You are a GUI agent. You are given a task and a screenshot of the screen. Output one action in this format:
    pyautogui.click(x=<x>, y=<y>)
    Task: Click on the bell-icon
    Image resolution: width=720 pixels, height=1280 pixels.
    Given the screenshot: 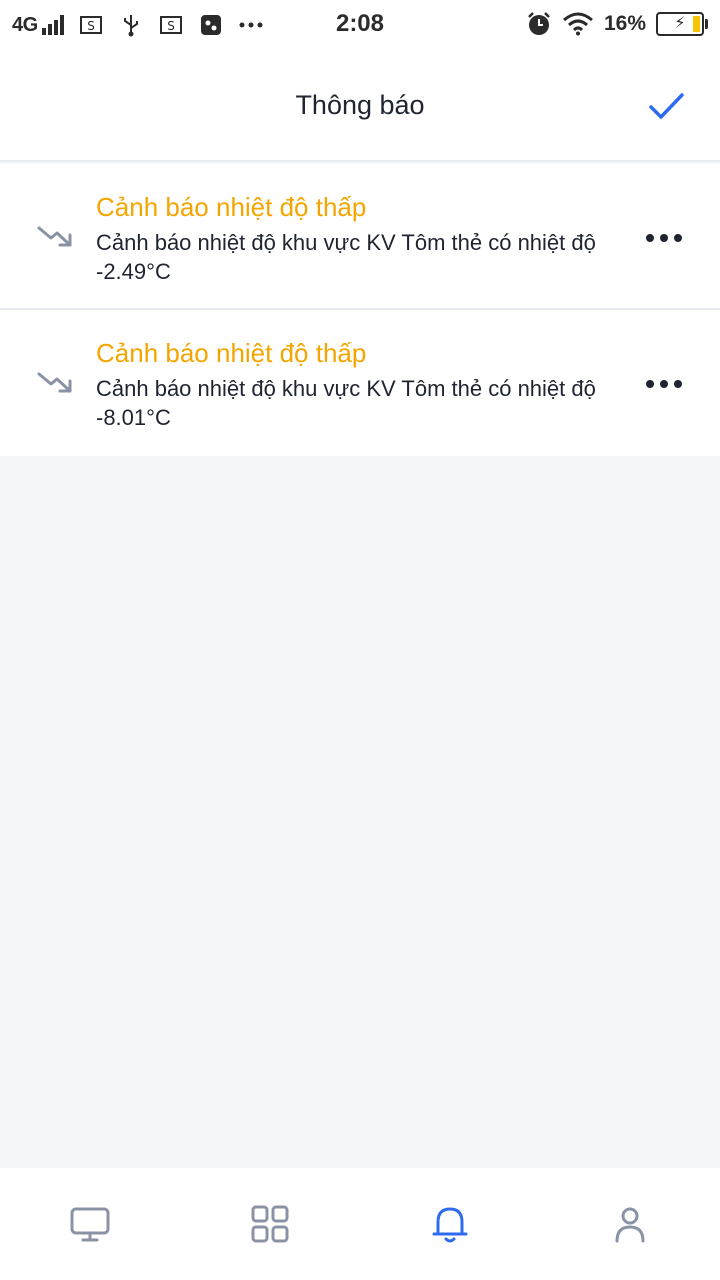 What is the action you would take?
    pyautogui.click(x=450, y=1225)
    